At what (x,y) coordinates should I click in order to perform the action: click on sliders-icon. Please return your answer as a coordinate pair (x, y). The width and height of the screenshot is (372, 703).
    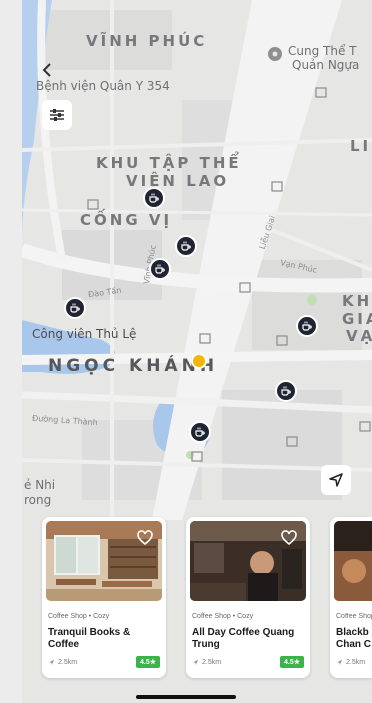
    Looking at the image, I should click on (57, 115).